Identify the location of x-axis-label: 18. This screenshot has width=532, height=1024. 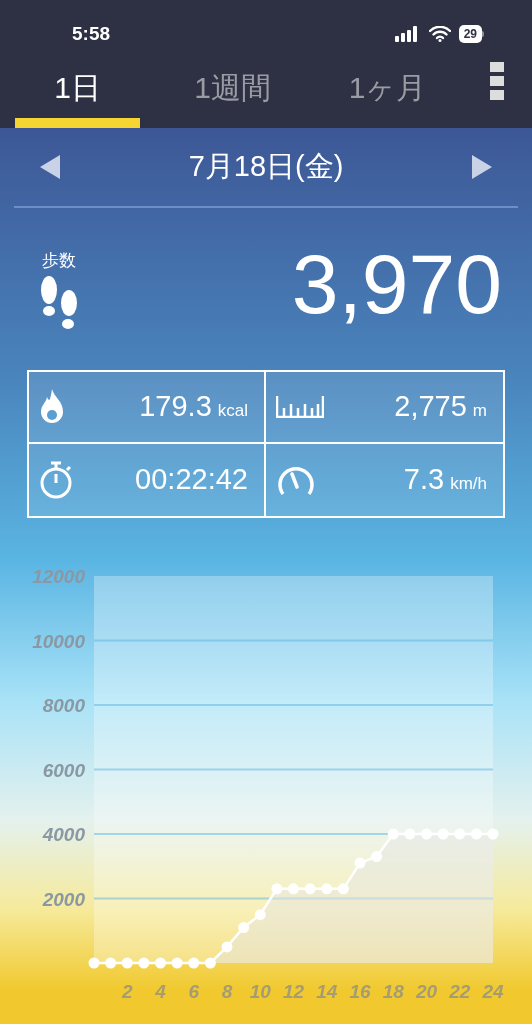
(393, 991).